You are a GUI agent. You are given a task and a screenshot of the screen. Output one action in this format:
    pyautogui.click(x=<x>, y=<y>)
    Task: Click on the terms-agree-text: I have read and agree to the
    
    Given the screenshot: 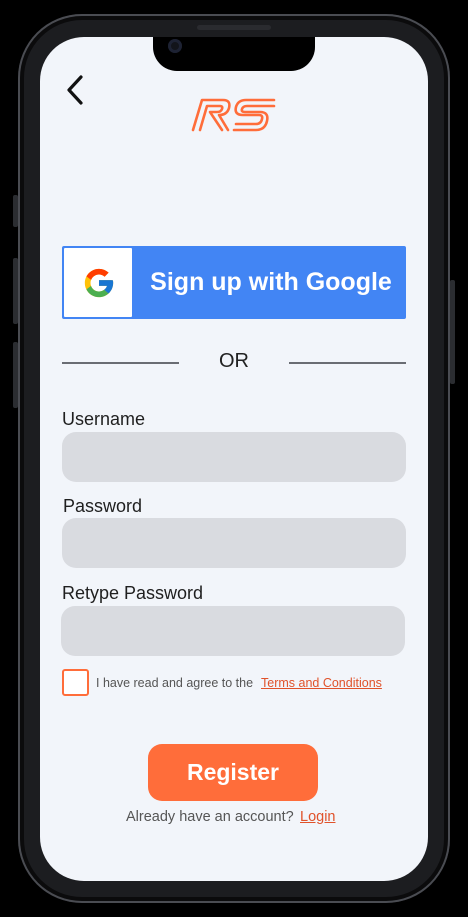 What is the action you would take?
    pyautogui.click(x=175, y=683)
    